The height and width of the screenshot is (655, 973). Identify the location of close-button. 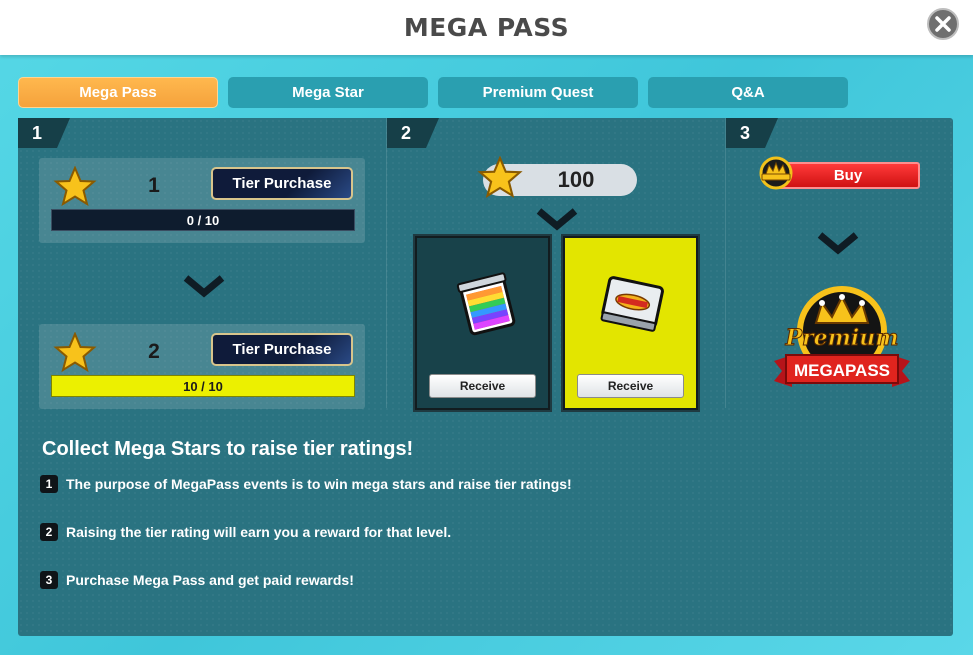
(943, 24).